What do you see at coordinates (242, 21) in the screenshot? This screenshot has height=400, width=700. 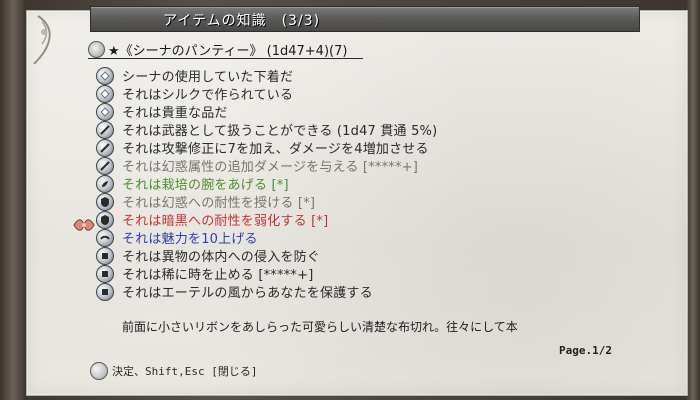 I see `window-title: アイテムの知識 (3/3)` at bounding box center [242, 21].